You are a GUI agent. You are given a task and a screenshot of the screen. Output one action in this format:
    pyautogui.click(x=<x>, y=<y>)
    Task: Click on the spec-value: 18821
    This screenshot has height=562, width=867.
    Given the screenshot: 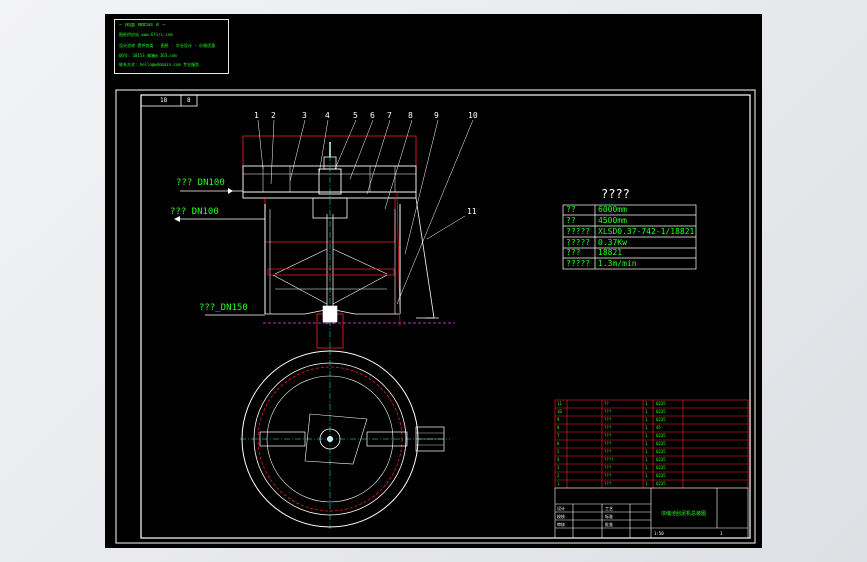 What is the action you would take?
    pyautogui.click(x=610, y=252)
    